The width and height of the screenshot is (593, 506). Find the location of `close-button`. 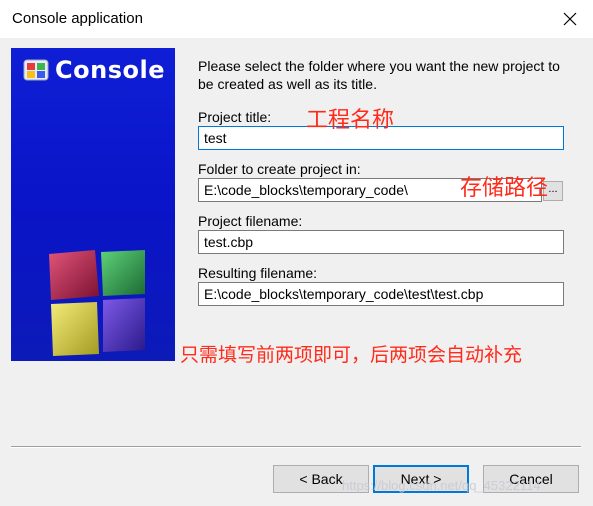

close-button is located at coordinates (570, 19).